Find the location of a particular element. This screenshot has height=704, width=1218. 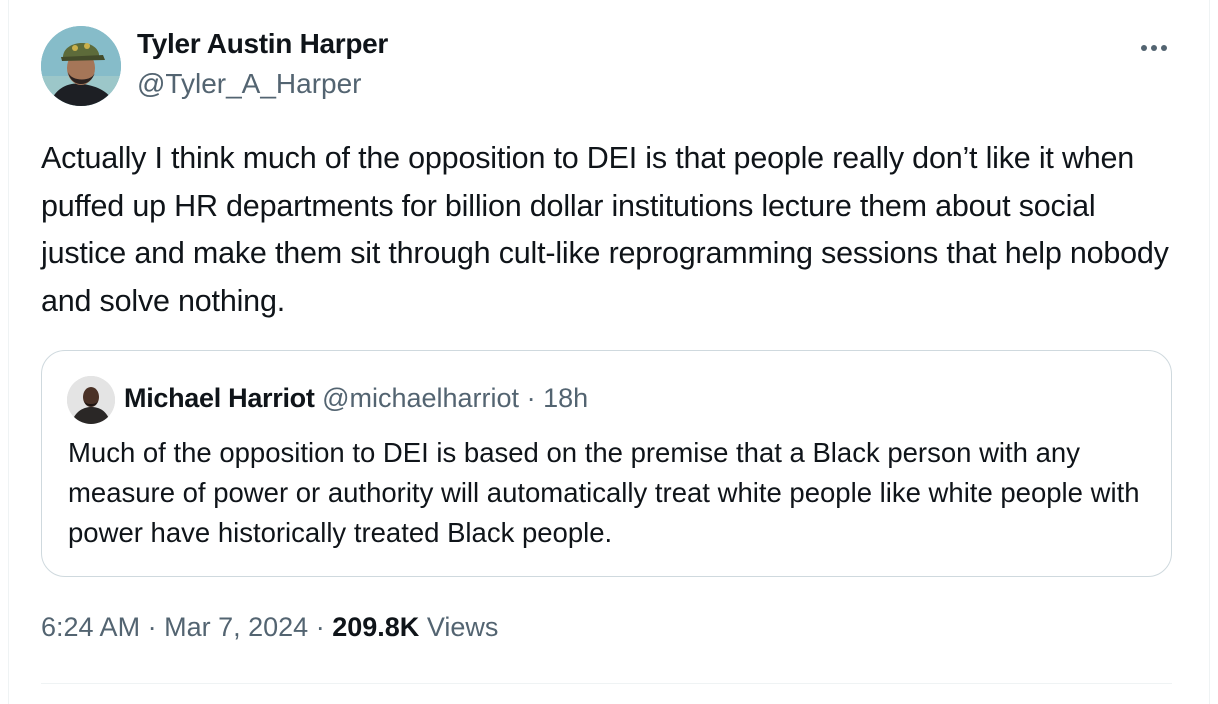

author-avatar is located at coordinates (81, 66).